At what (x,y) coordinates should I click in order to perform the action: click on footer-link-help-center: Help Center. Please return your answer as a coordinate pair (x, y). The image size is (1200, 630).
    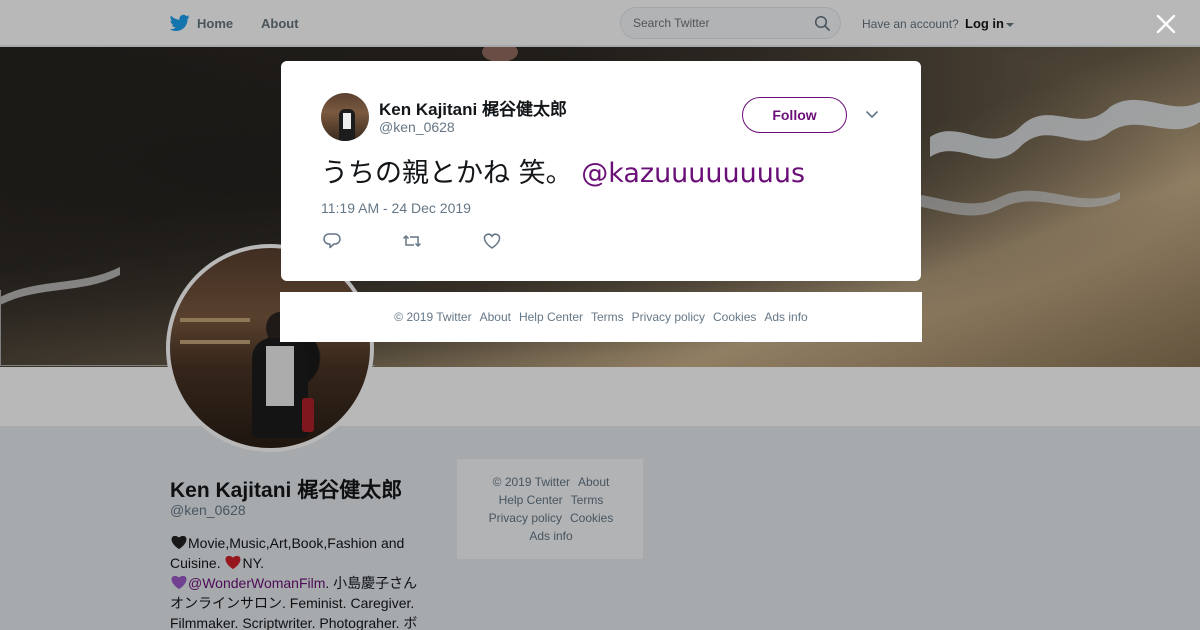
    Looking at the image, I should click on (551, 317).